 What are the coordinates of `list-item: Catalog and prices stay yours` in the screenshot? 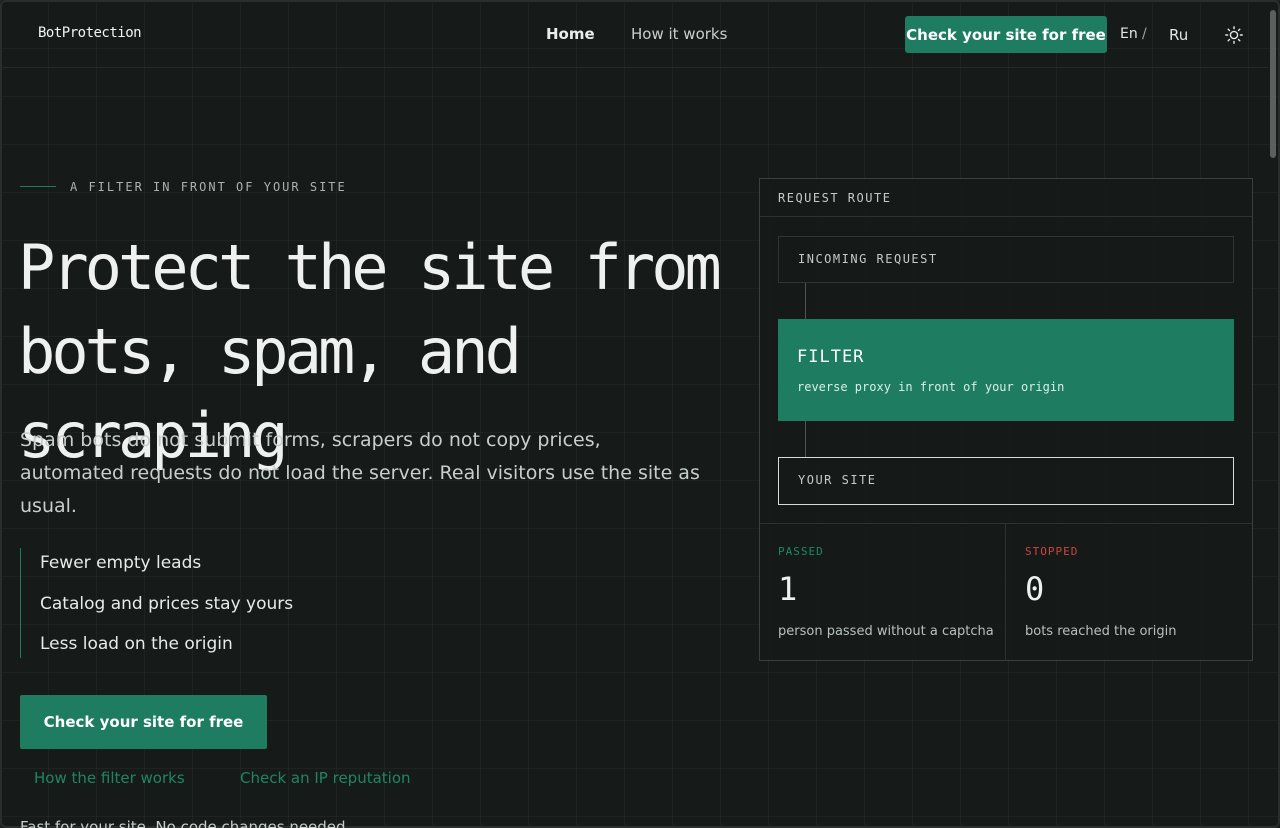 It's located at (167, 603).